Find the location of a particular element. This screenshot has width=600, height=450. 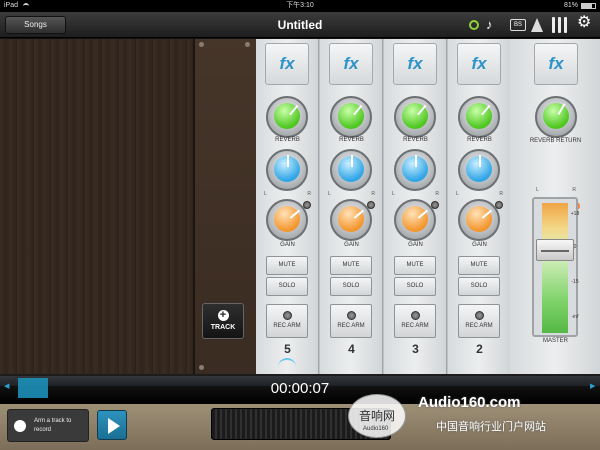

mixer-icon is located at coordinates (560, 25).